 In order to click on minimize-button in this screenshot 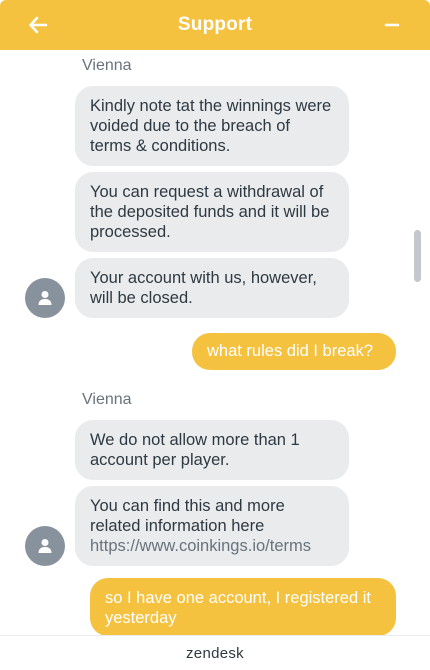, I will do `click(392, 25)`.